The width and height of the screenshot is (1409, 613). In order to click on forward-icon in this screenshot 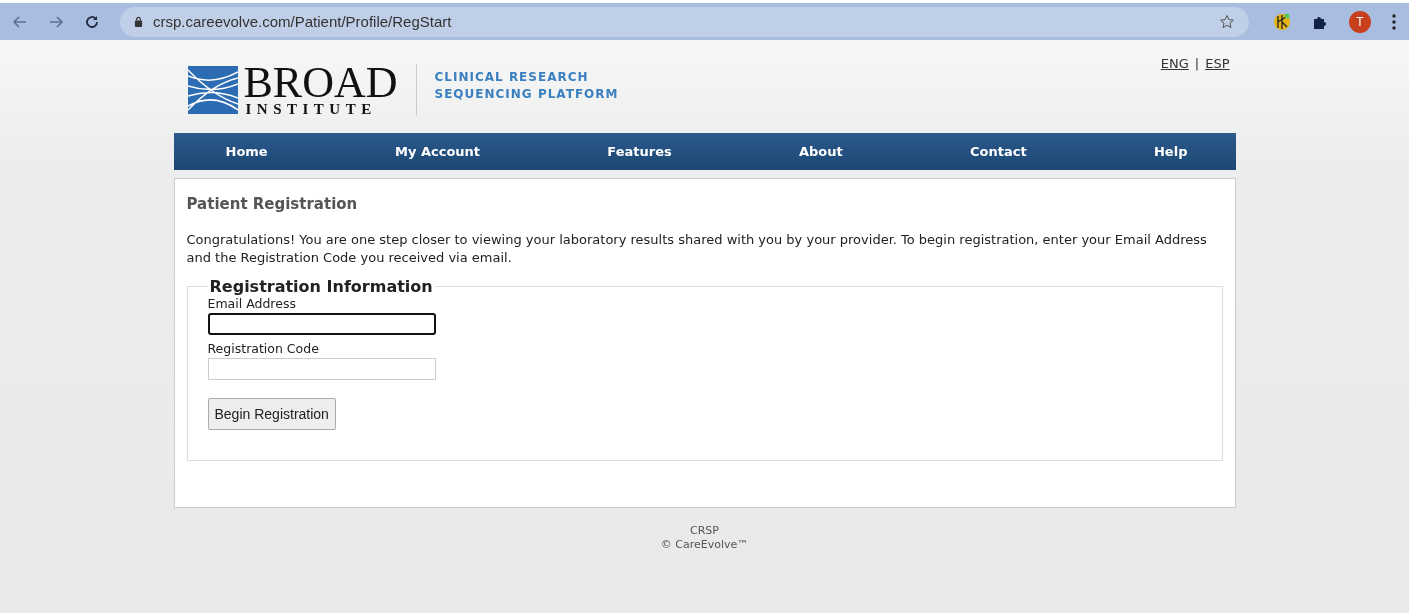, I will do `click(56, 21)`.